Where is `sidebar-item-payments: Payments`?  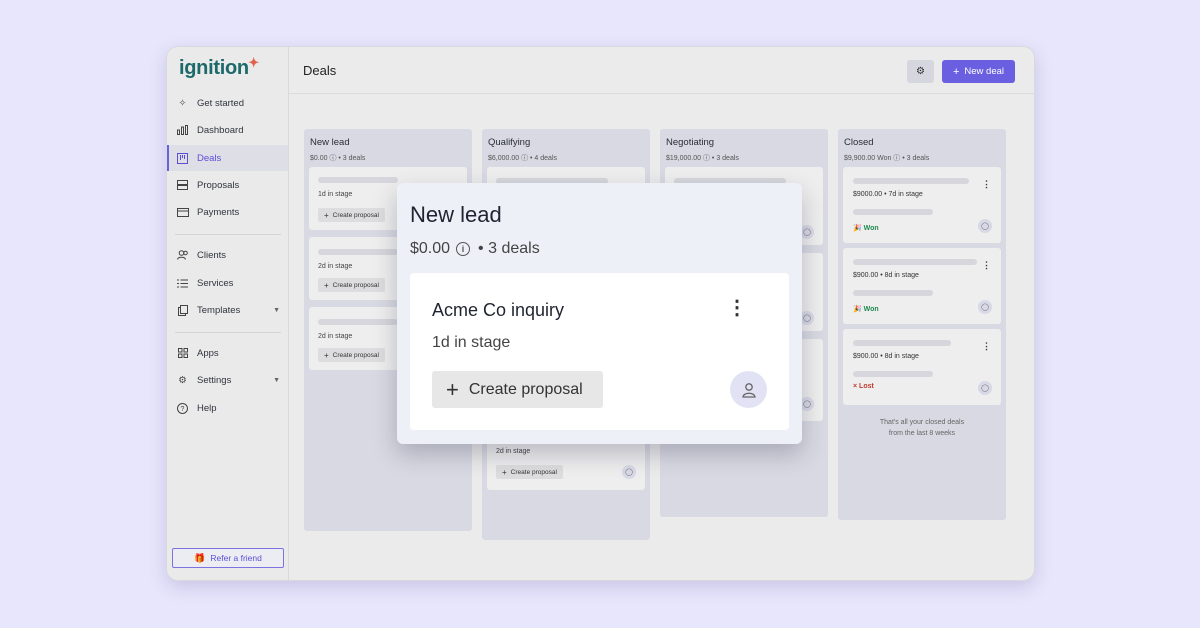 sidebar-item-payments: Payments is located at coordinates (227, 212).